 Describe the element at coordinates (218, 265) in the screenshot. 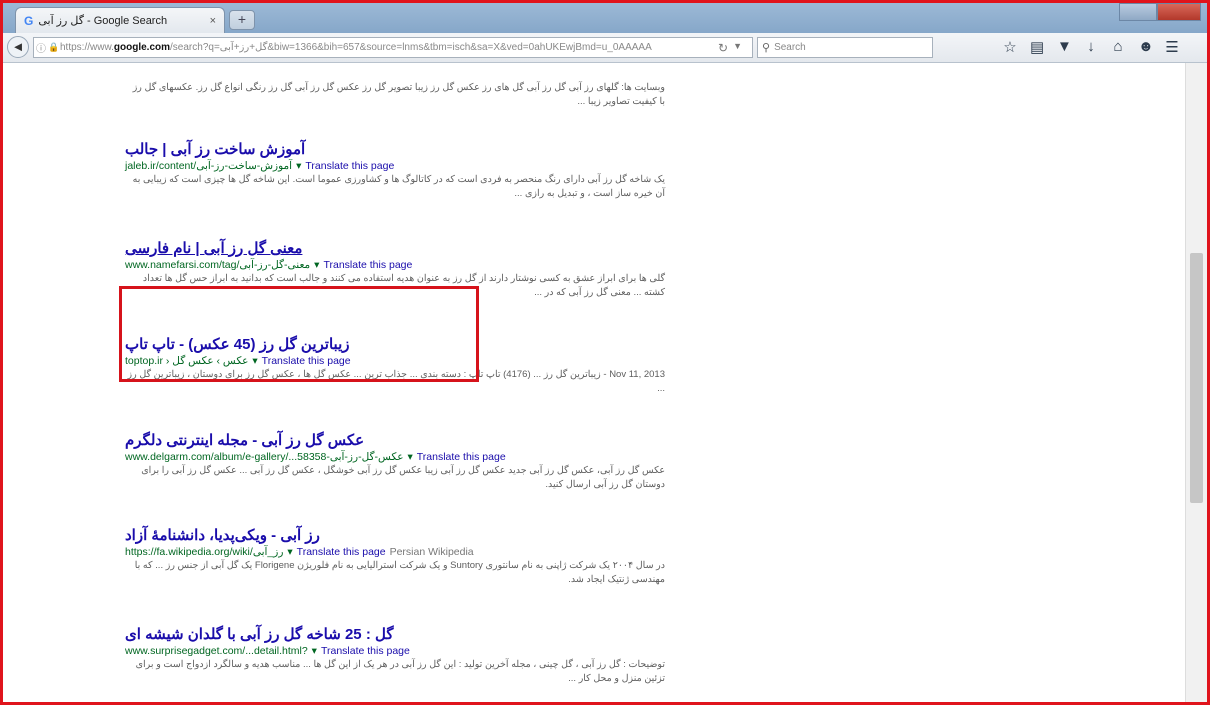

I see `result-url: www.namefarsi.com/tag/معنی-گل-رز-آبی` at that location.